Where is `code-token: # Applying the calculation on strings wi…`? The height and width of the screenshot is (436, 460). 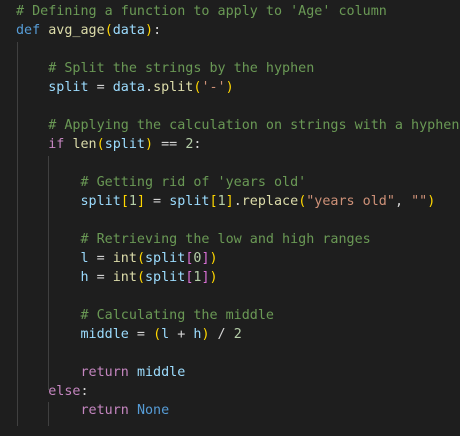 code-token: # Applying the calculation on strings wi… is located at coordinates (238, 125).